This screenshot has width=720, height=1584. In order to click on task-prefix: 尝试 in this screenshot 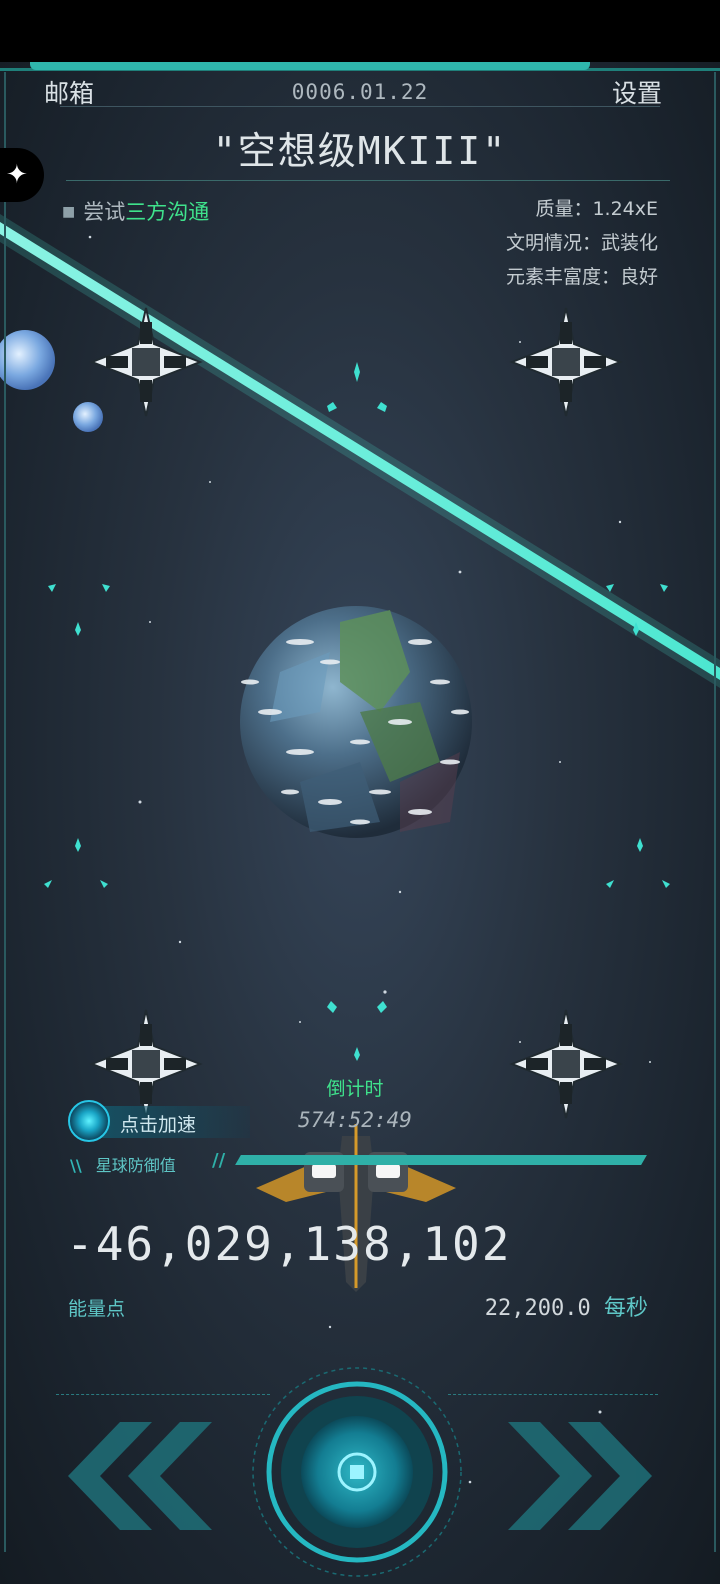, I will do `click(104, 212)`.